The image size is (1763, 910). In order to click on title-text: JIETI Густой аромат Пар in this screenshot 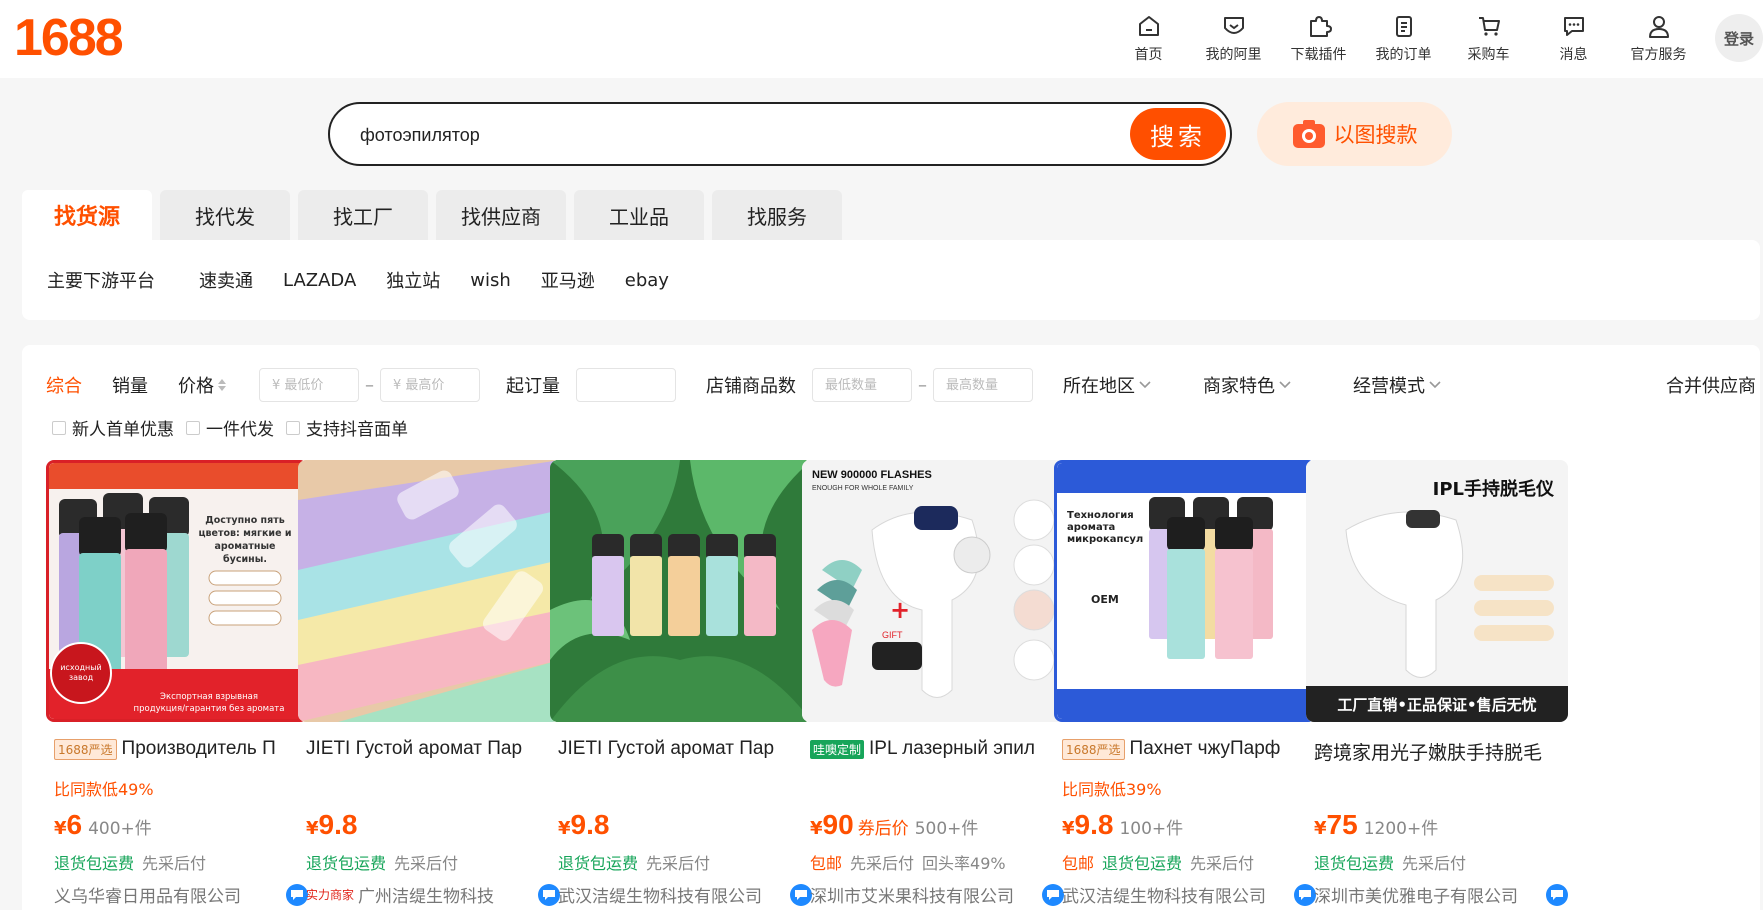, I will do `click(666, 748)`.